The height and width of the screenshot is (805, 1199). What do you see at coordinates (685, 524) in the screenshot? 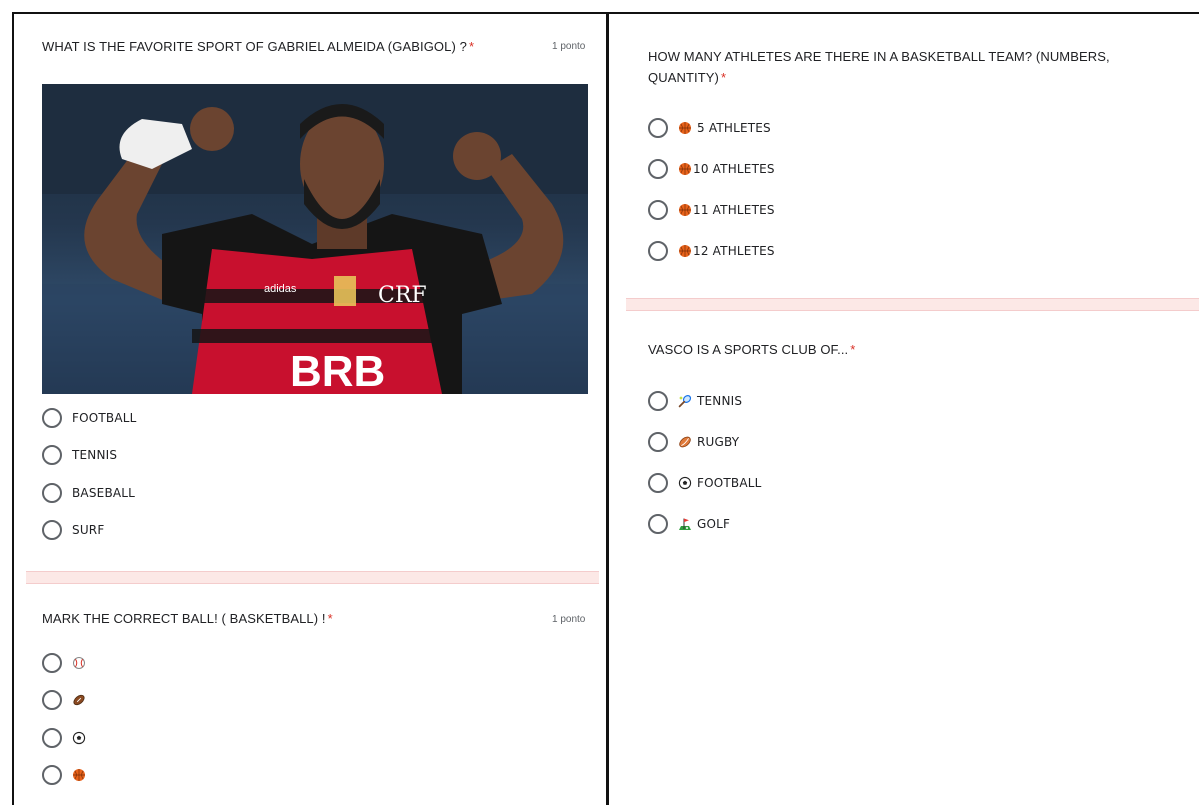
I see `golf-flag-icon` at bounding box center [685, 524].